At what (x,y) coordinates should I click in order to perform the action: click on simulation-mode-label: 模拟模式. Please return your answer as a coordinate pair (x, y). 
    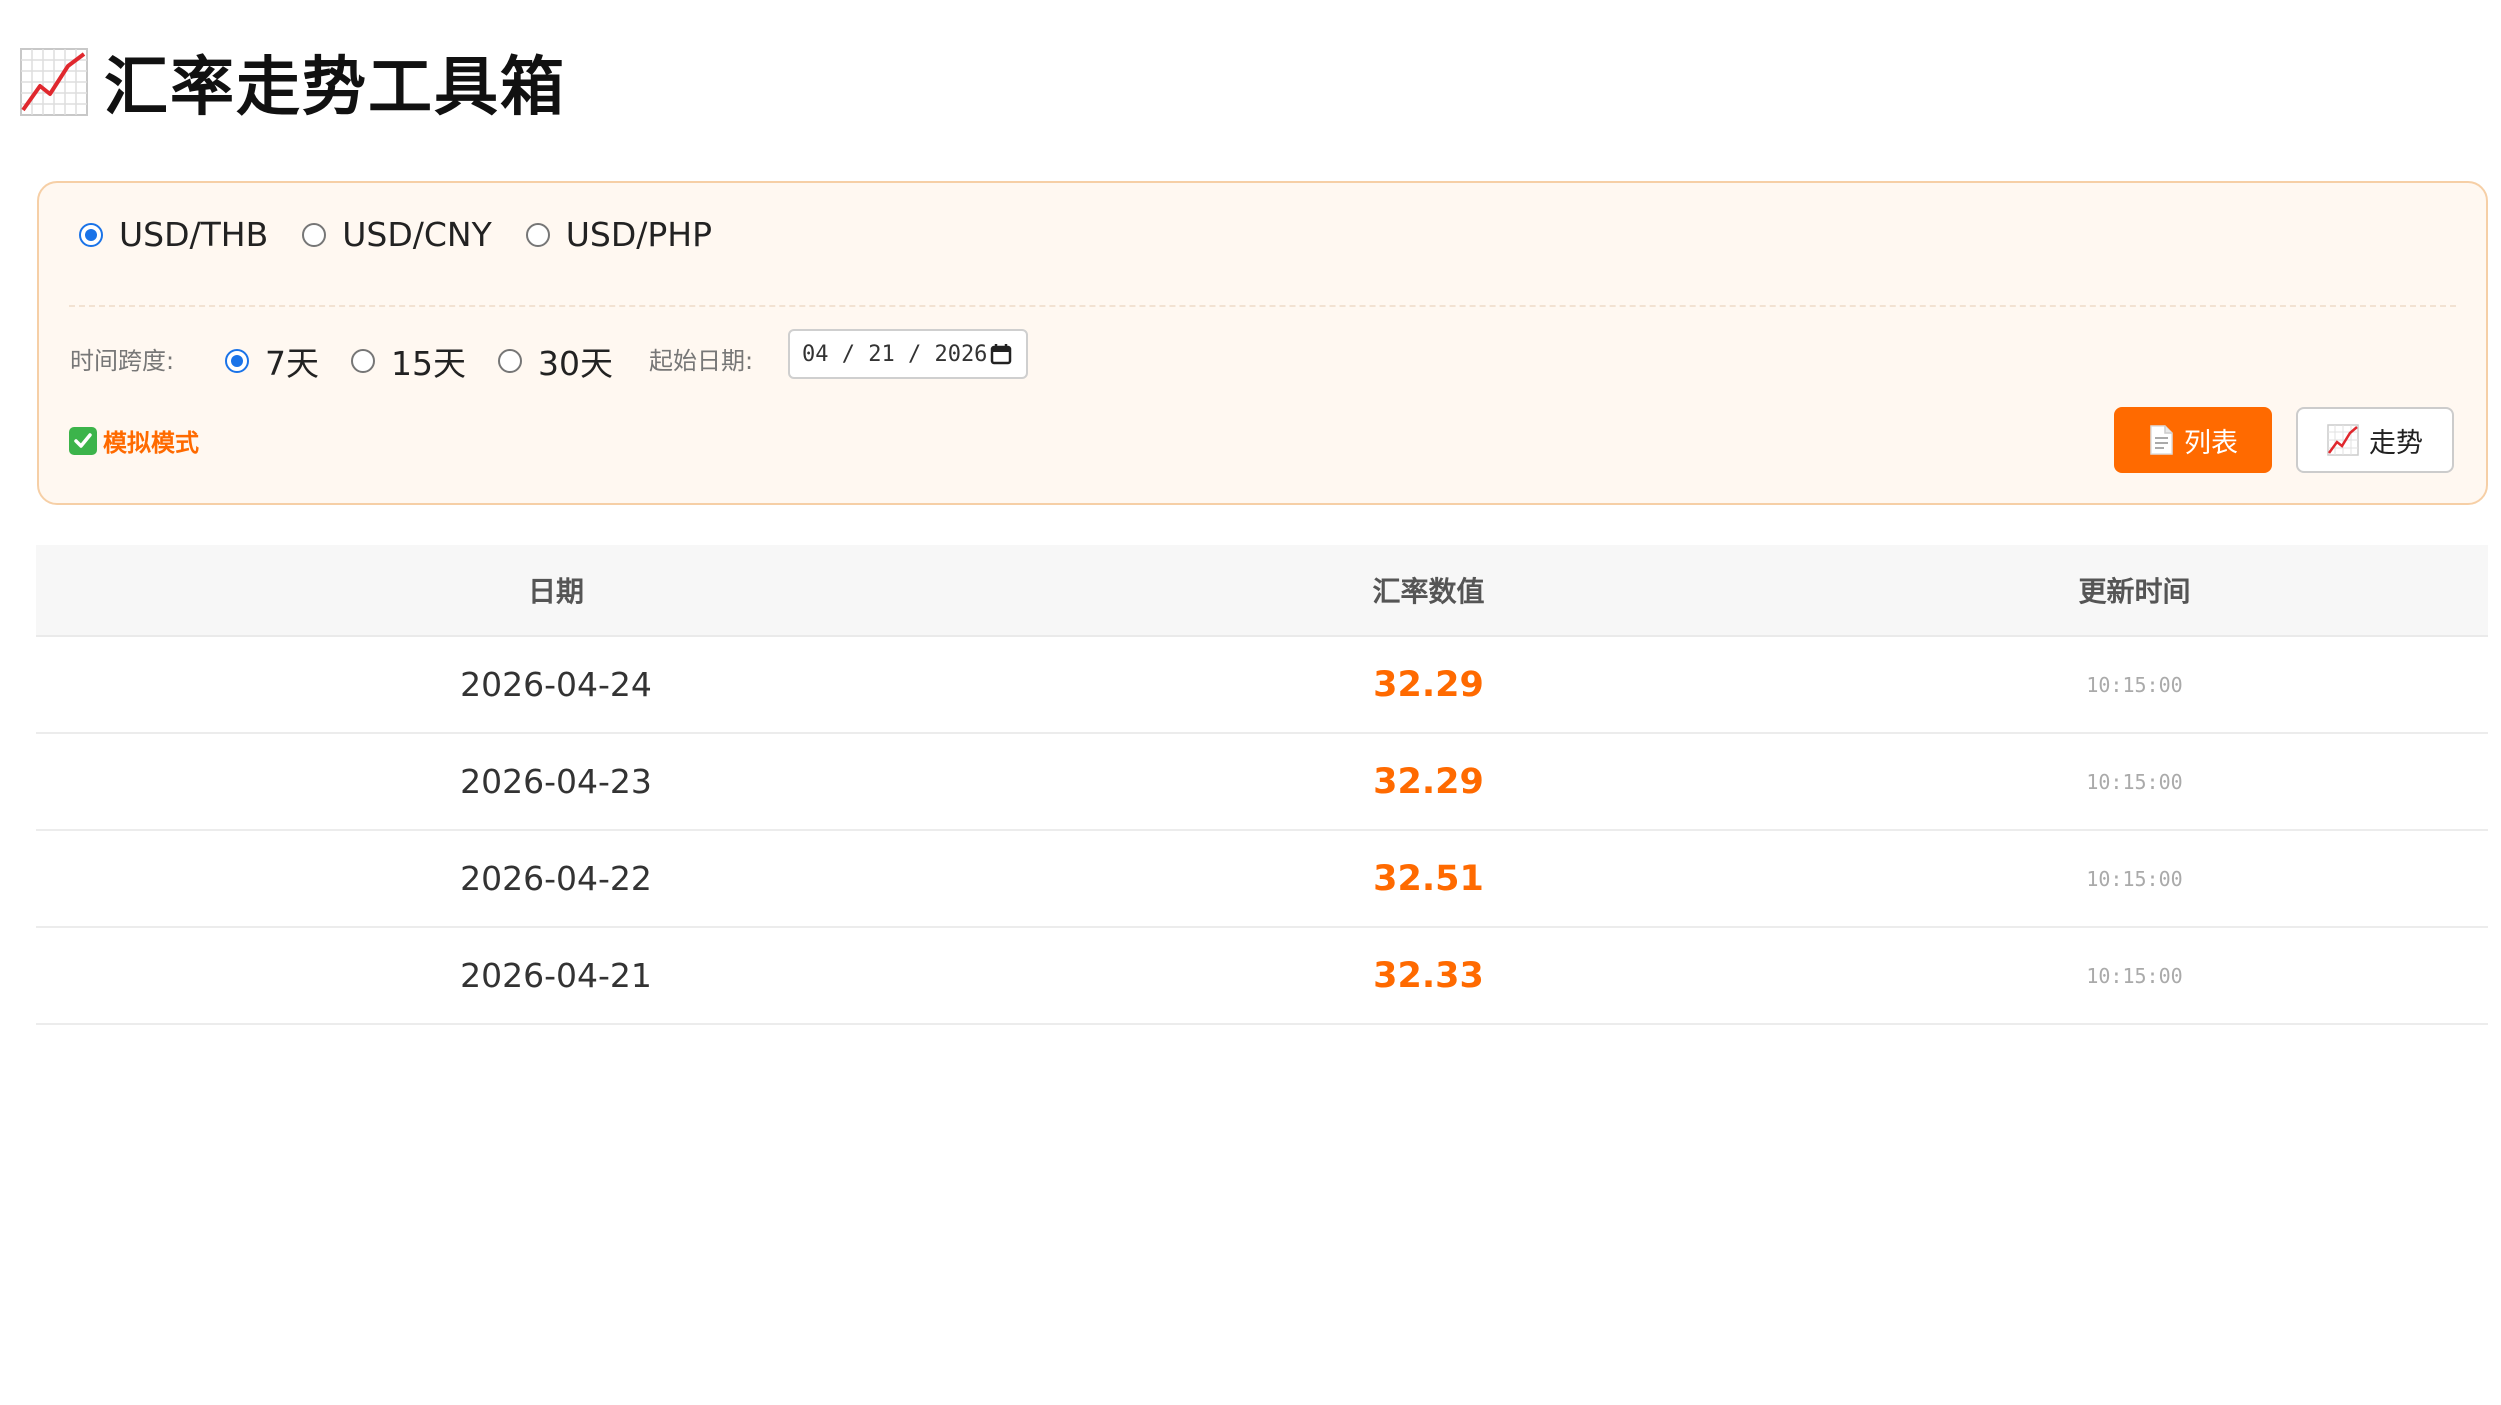
    Looking at the image, I should click on (151, 443).